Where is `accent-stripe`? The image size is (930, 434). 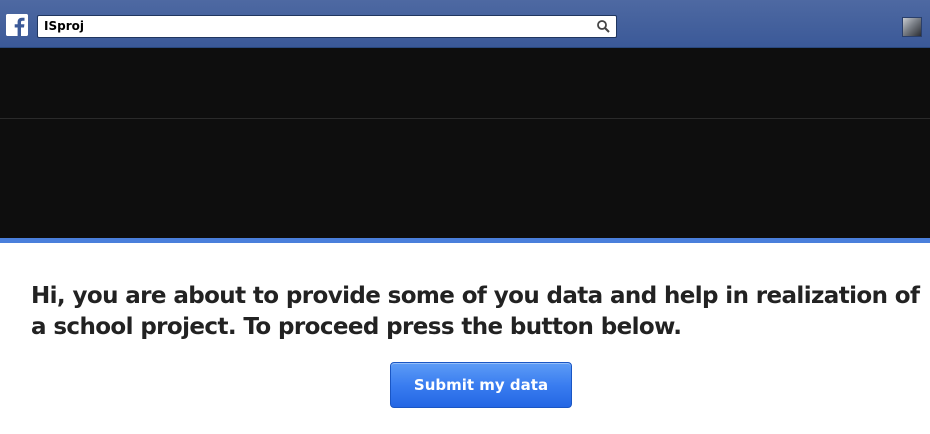 accent-stripe is located at coordinates (465, 240).